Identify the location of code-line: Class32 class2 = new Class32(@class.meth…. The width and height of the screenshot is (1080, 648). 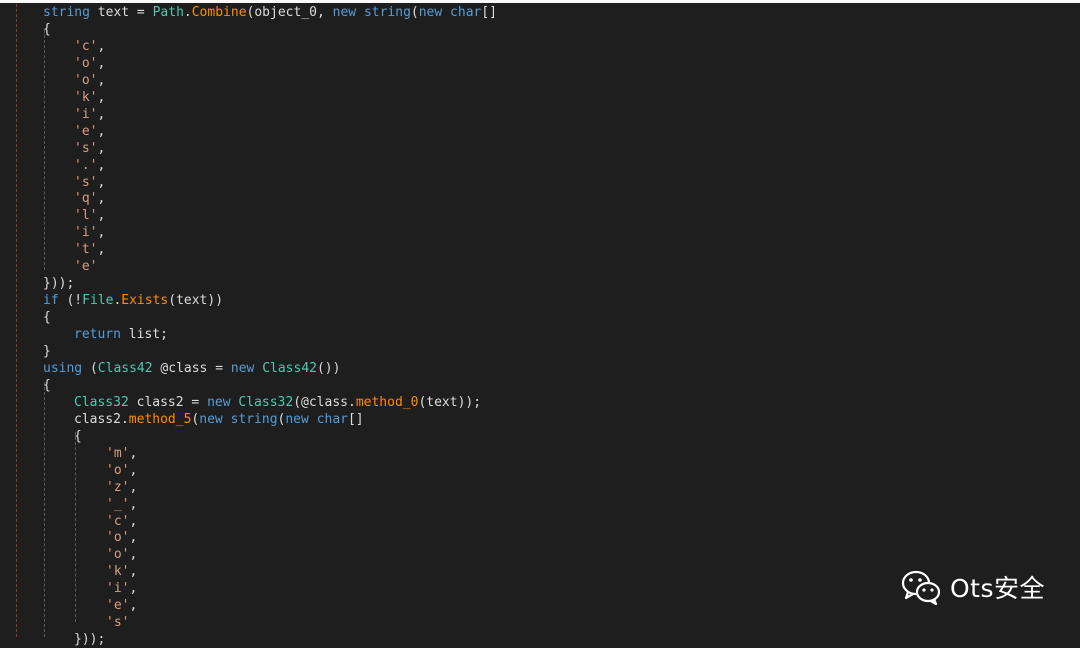
(277, 402).